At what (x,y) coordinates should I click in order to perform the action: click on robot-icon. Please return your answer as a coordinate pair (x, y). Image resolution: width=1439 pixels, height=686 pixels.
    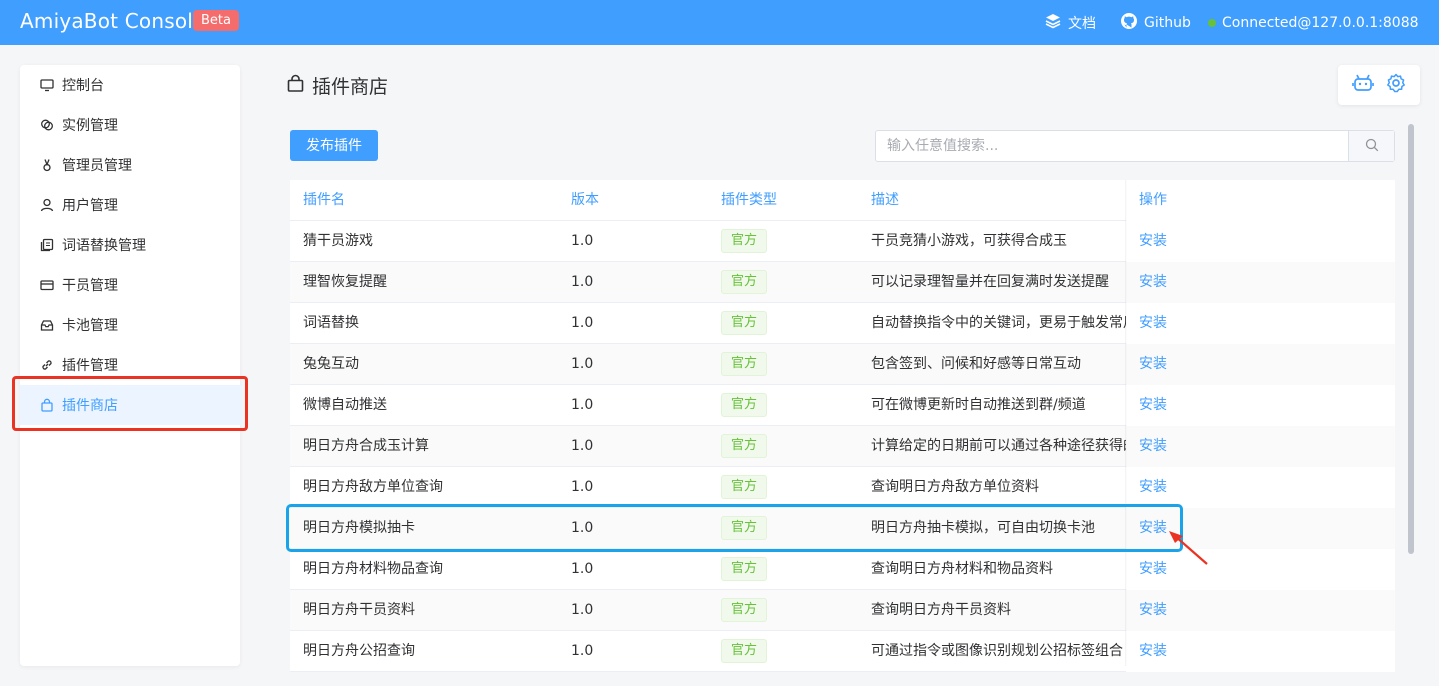
    Looking at the image, I should click on (1363, 85).